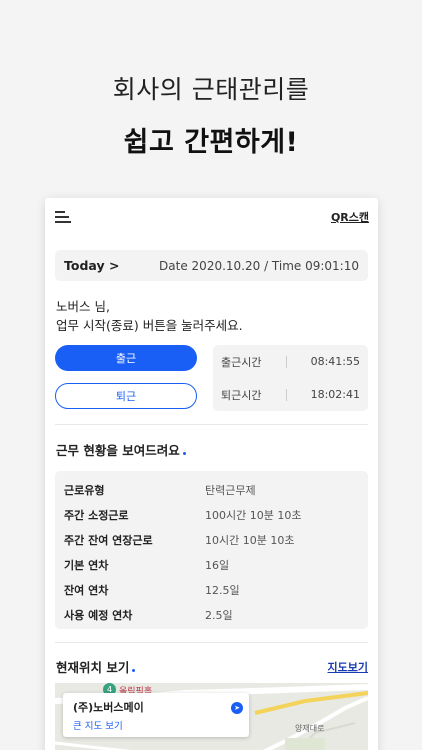 Image resolution: width=422 pixels, height=750 pixels. Describe the element at coordinates (350, 217) in the screenshot. I see `qr-scan-link: QR스캔` at that location.